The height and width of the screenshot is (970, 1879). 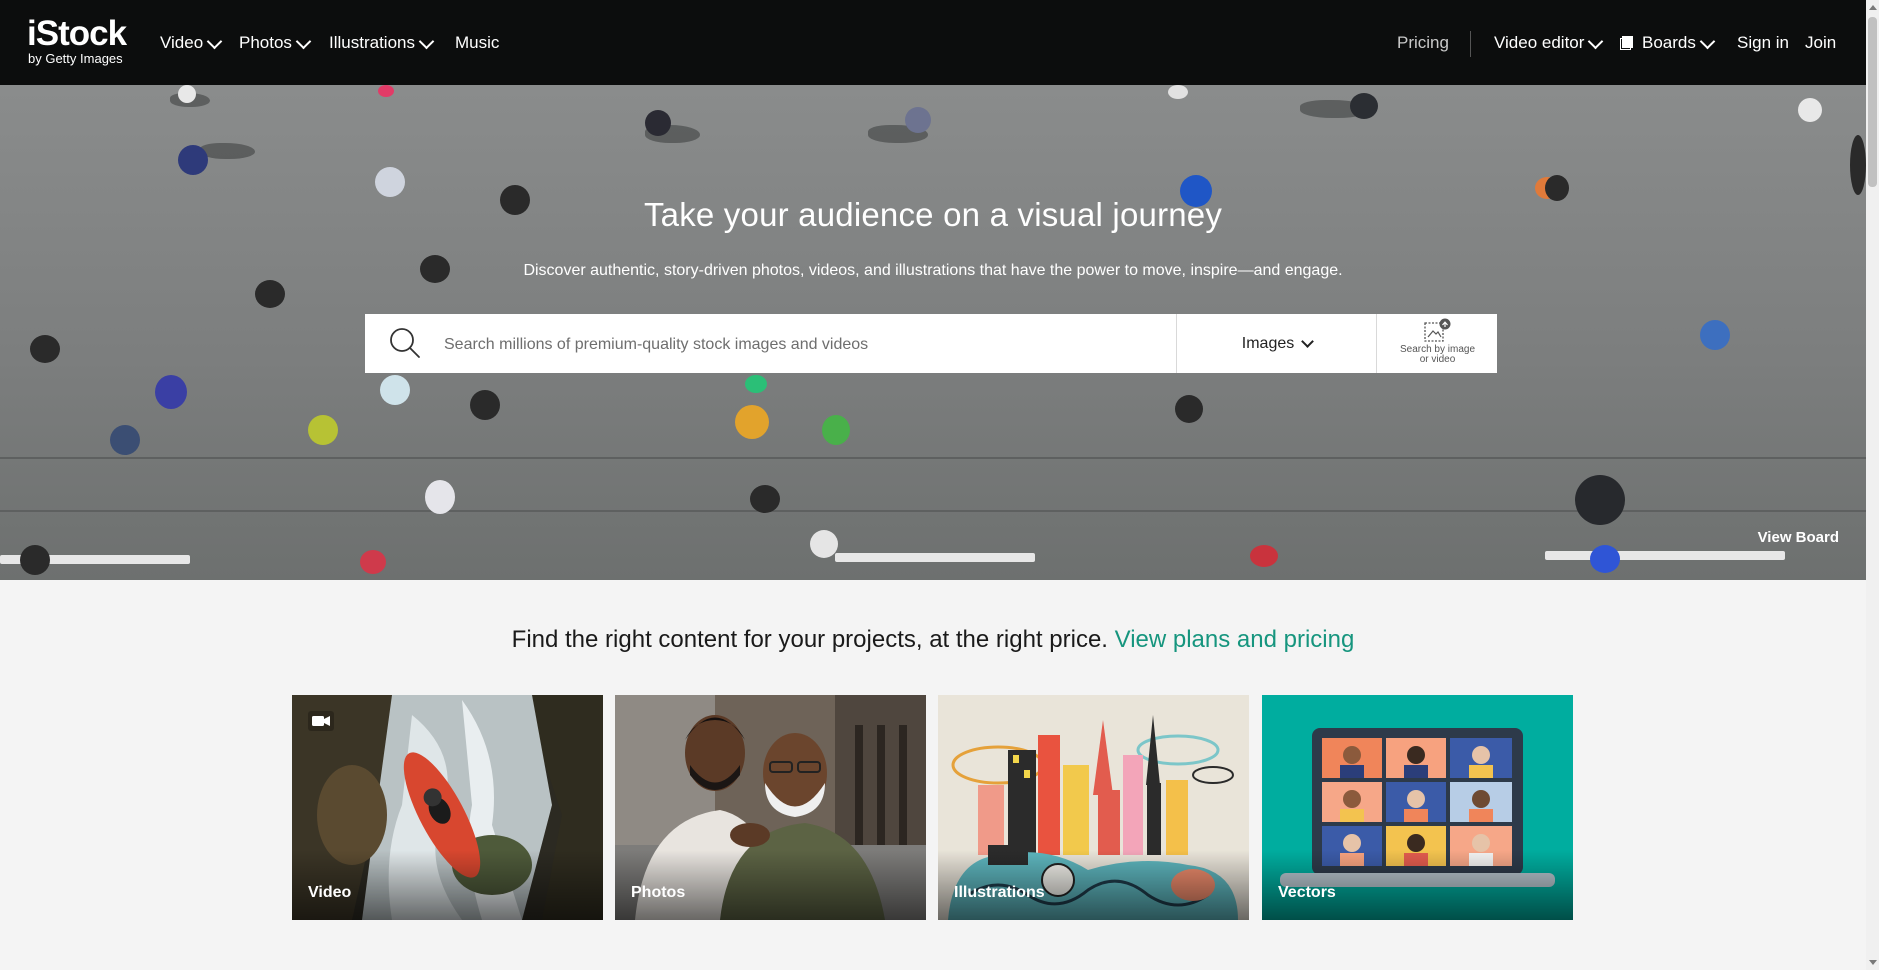 What do you see at coordinates (1872, 485) in the screenshot?
I see `page-scrollbar` at bounding box center [1872, 485].